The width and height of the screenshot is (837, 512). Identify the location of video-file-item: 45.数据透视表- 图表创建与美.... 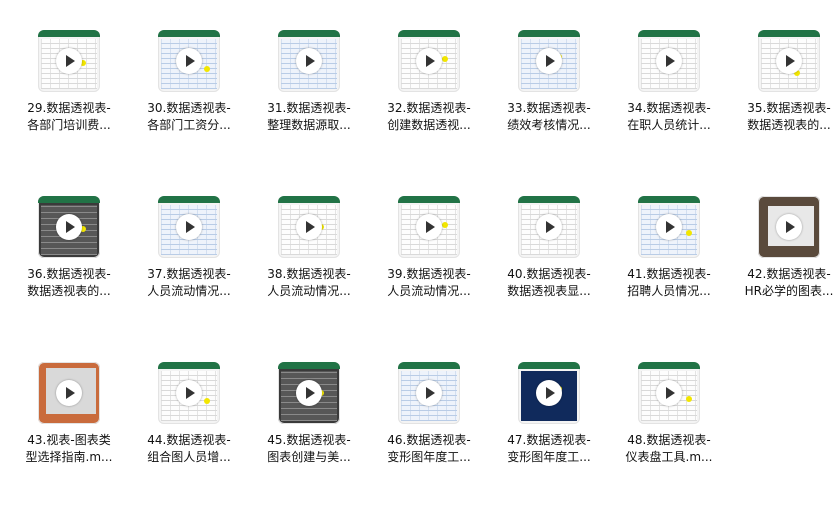
(309, 437).